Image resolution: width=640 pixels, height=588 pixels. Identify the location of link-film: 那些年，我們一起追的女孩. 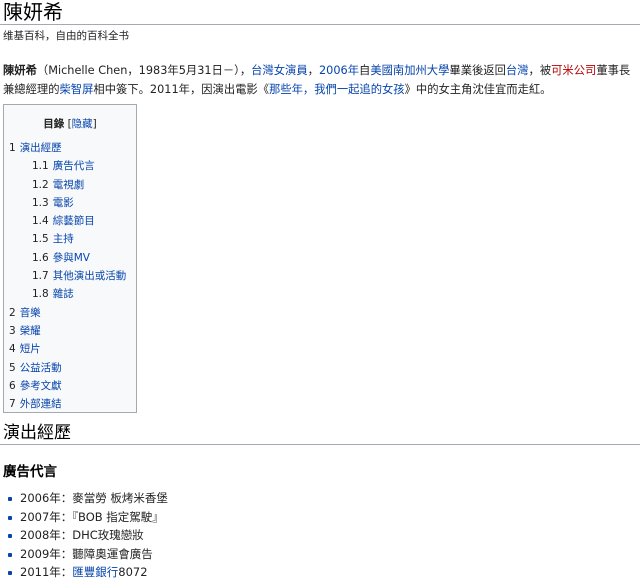
(337, 89).